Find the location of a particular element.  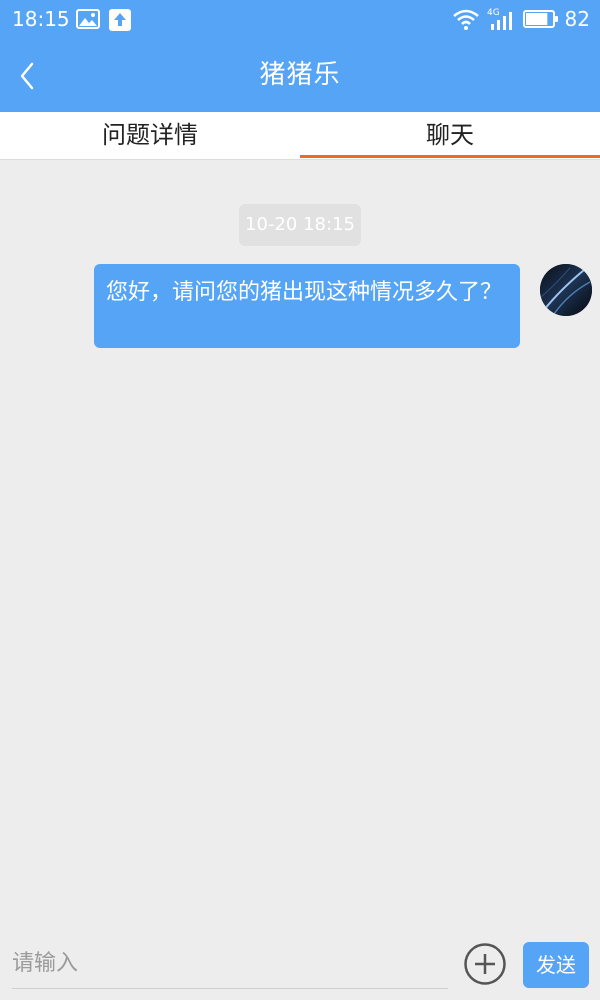

upload-icon is located at coordinates (120, 22).